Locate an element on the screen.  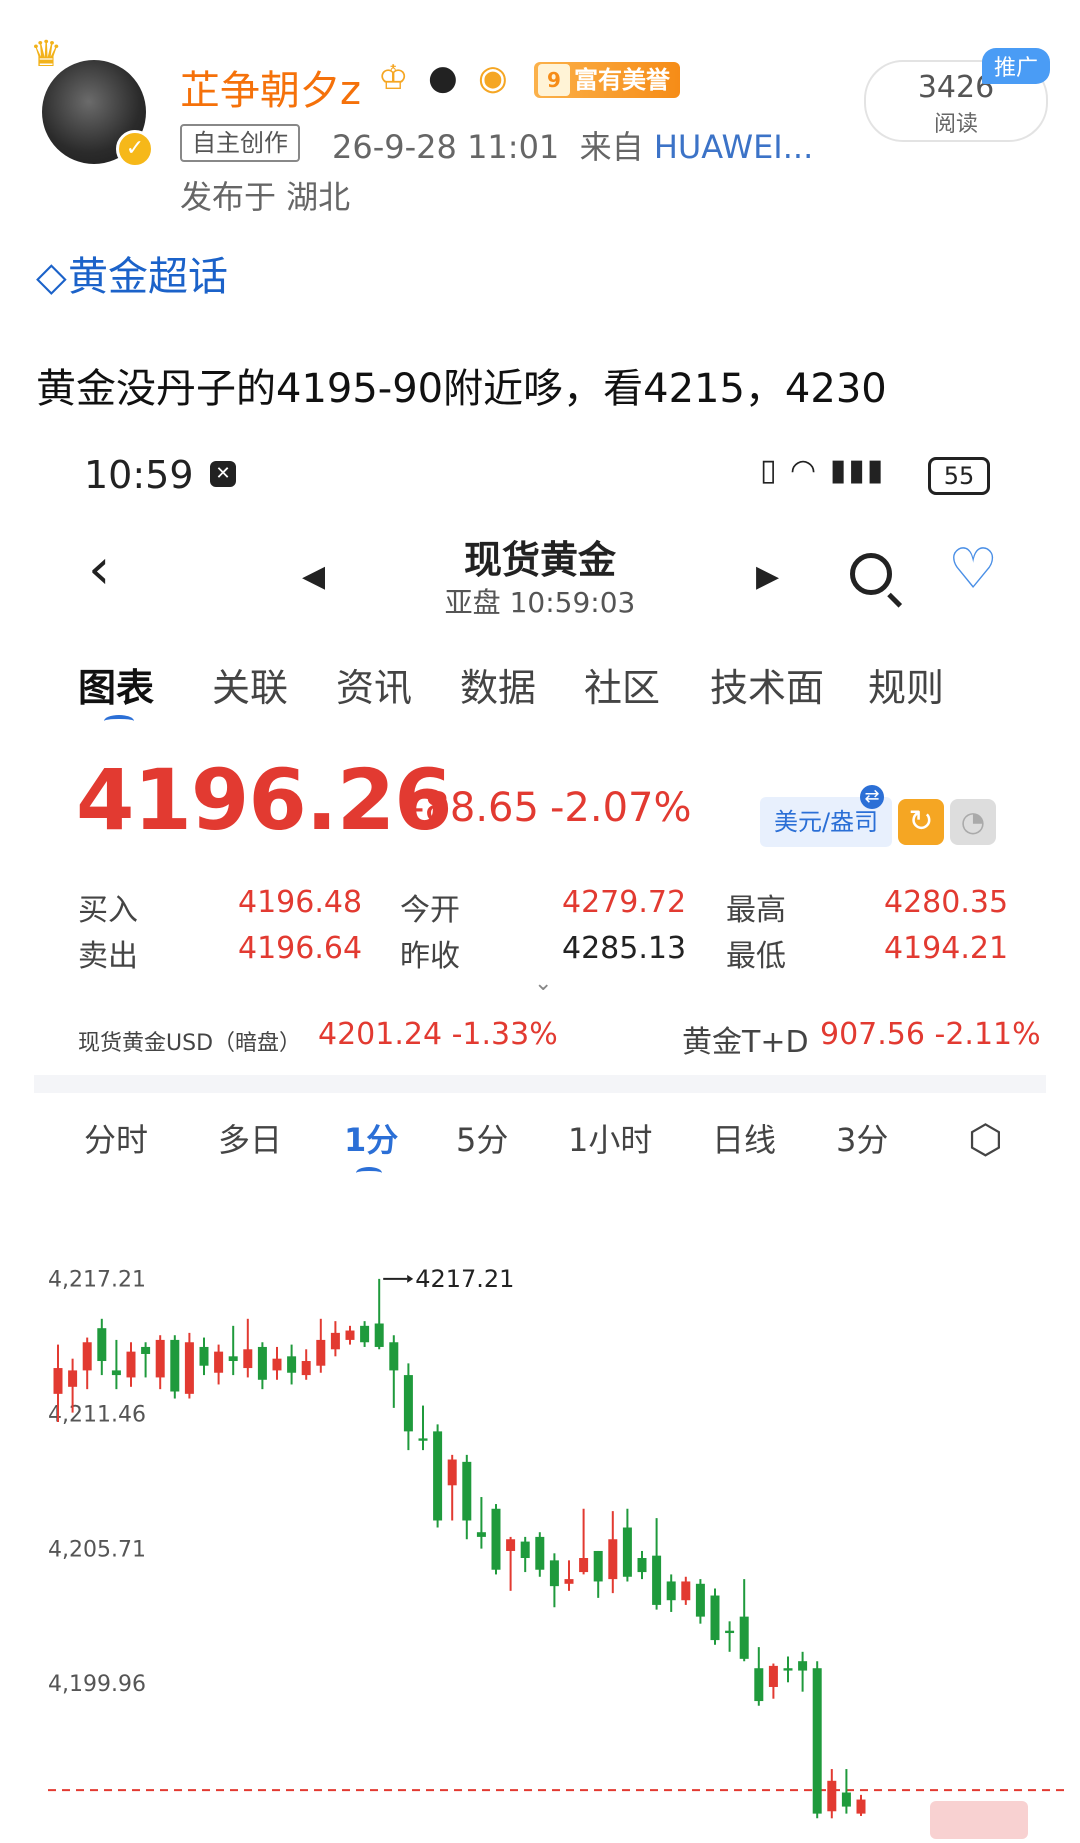
period-1min: 1分 is located at coordinates (371, 1138).